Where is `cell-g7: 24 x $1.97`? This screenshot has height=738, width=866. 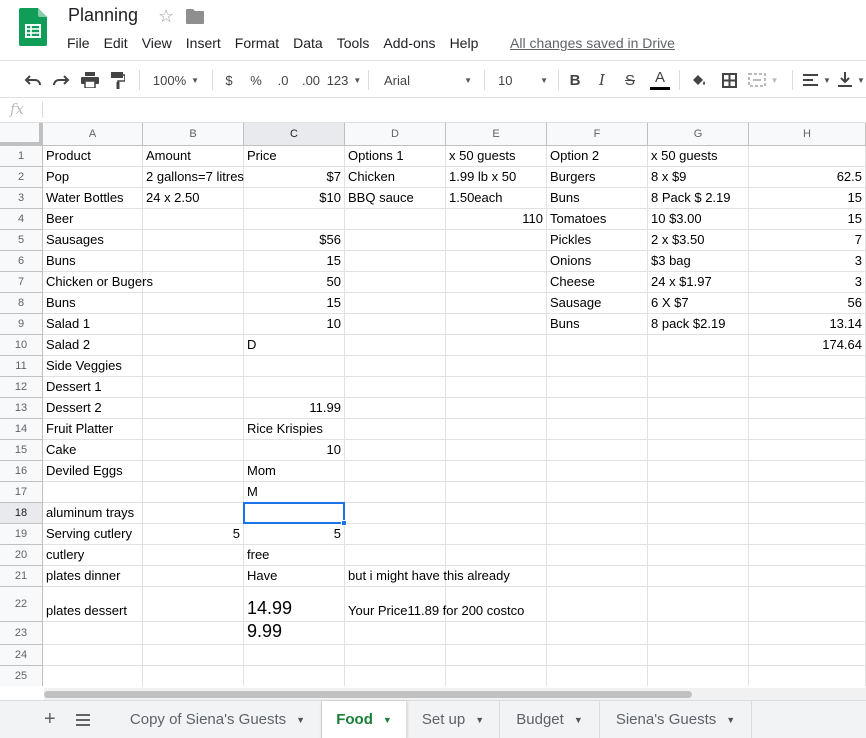
cell-g7: 24 x $1.97 is located at coordinates (698, 282).